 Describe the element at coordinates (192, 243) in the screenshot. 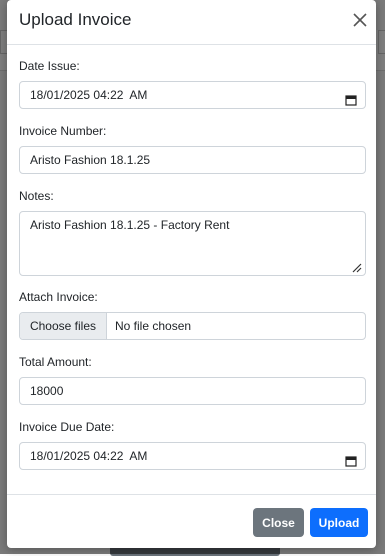

I see `notes-textarea: Aristo Fashion 18.1.25 - Factory Rent` at that location.